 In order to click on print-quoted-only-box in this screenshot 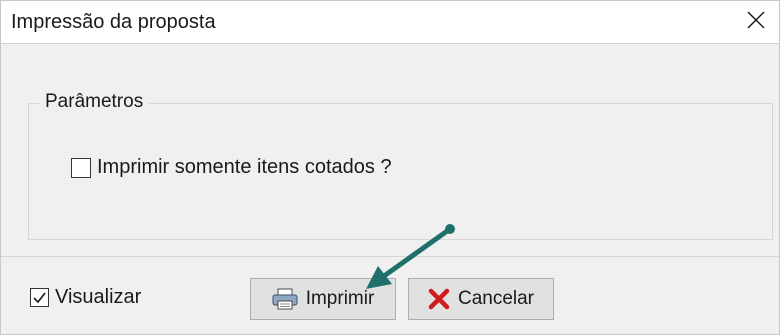, I will do `click(81, 167)`.